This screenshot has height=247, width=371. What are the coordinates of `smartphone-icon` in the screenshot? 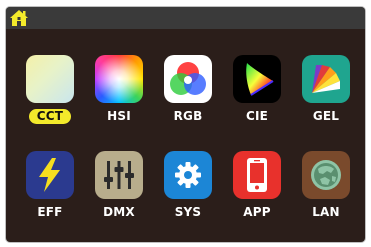 It's located at (257, 175).